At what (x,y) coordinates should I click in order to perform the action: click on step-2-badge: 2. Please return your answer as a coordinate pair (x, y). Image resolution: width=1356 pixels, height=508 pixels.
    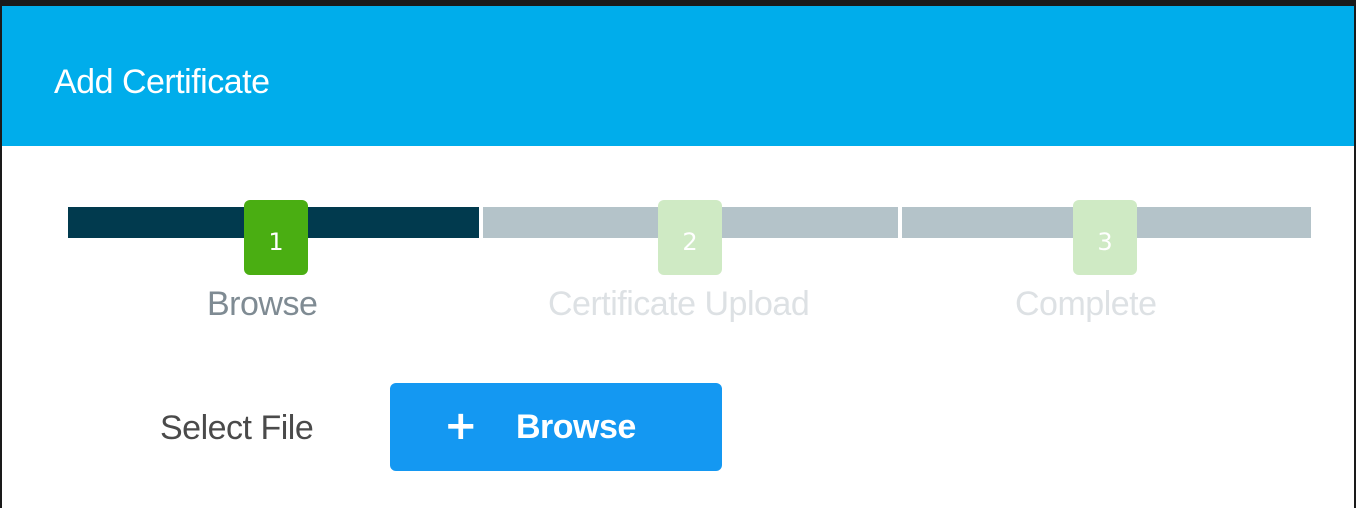
    Looking at the image, I should click on (690, 237).